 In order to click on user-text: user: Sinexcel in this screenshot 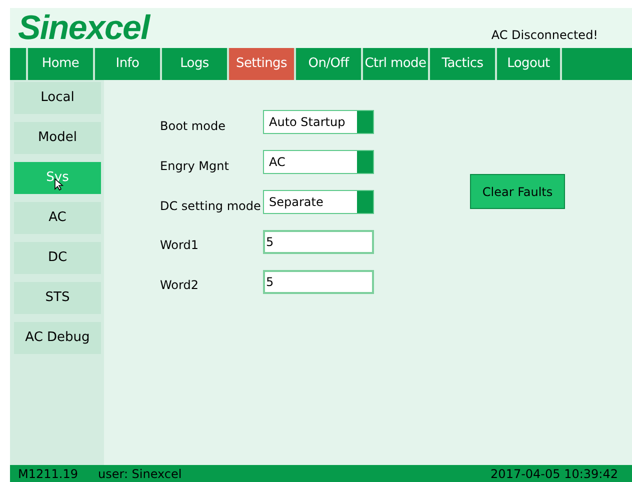, I will do `click(140, 474)`.